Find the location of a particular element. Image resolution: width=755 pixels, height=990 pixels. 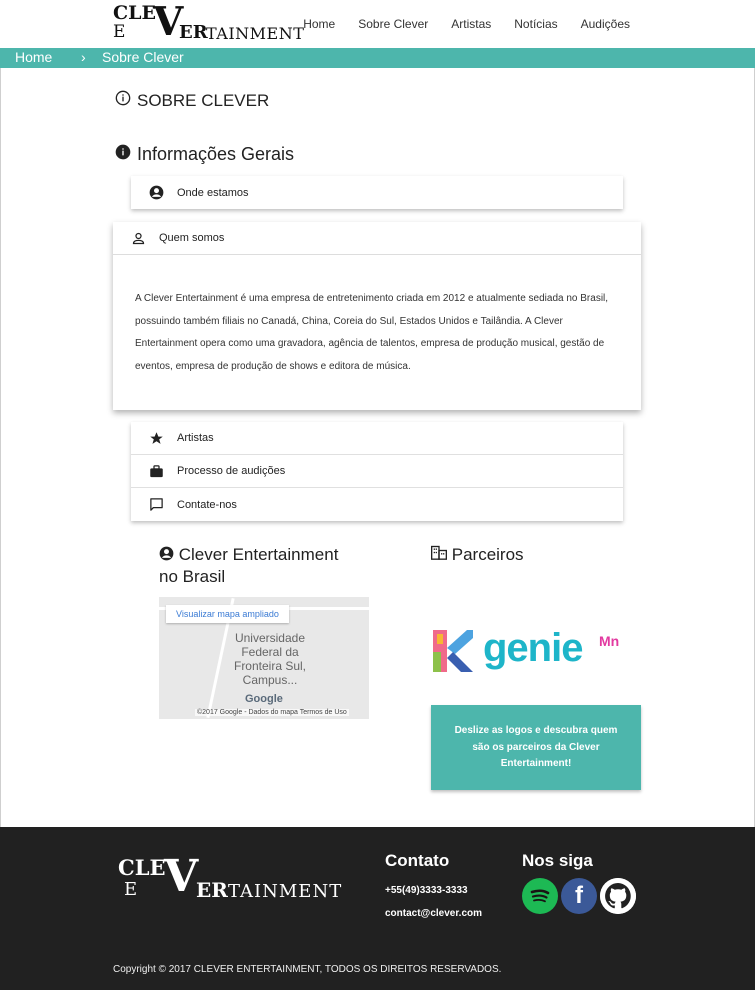

person-icon is located at coordinates (138, 238).